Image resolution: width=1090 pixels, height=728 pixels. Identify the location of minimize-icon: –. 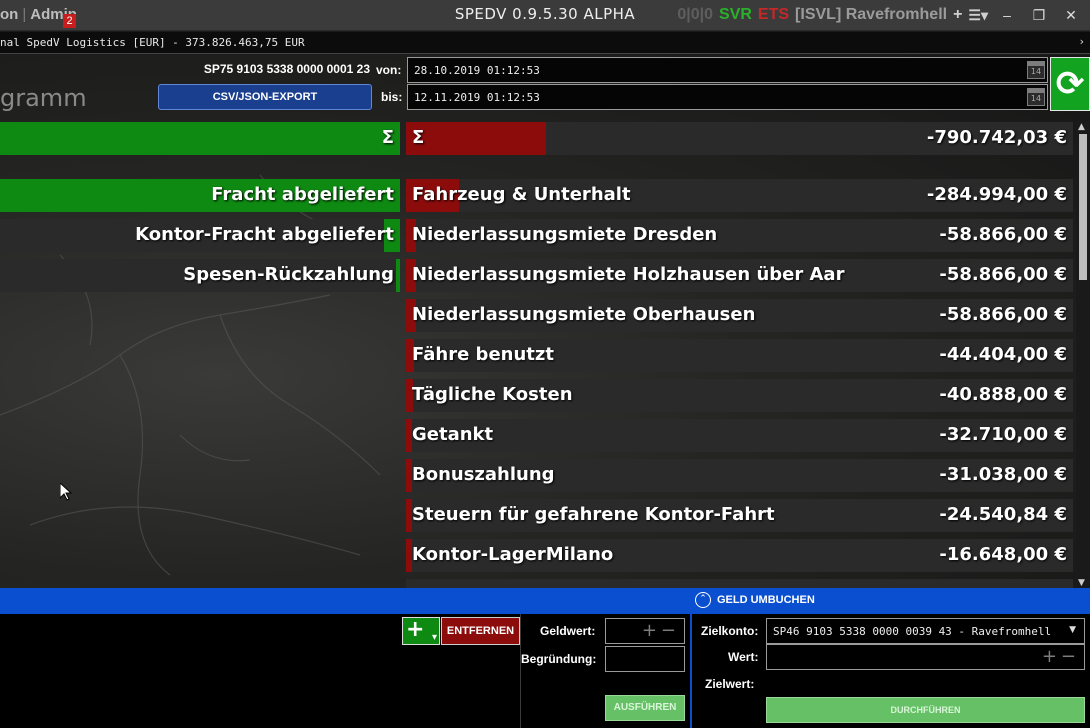
(1007, 15).